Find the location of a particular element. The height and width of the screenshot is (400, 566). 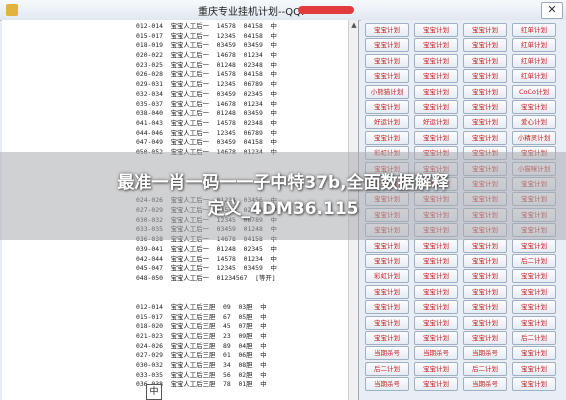

plan-line: 041-043 宝宝人工后一 14578 02348 中 is located at coordinates (206, 122).